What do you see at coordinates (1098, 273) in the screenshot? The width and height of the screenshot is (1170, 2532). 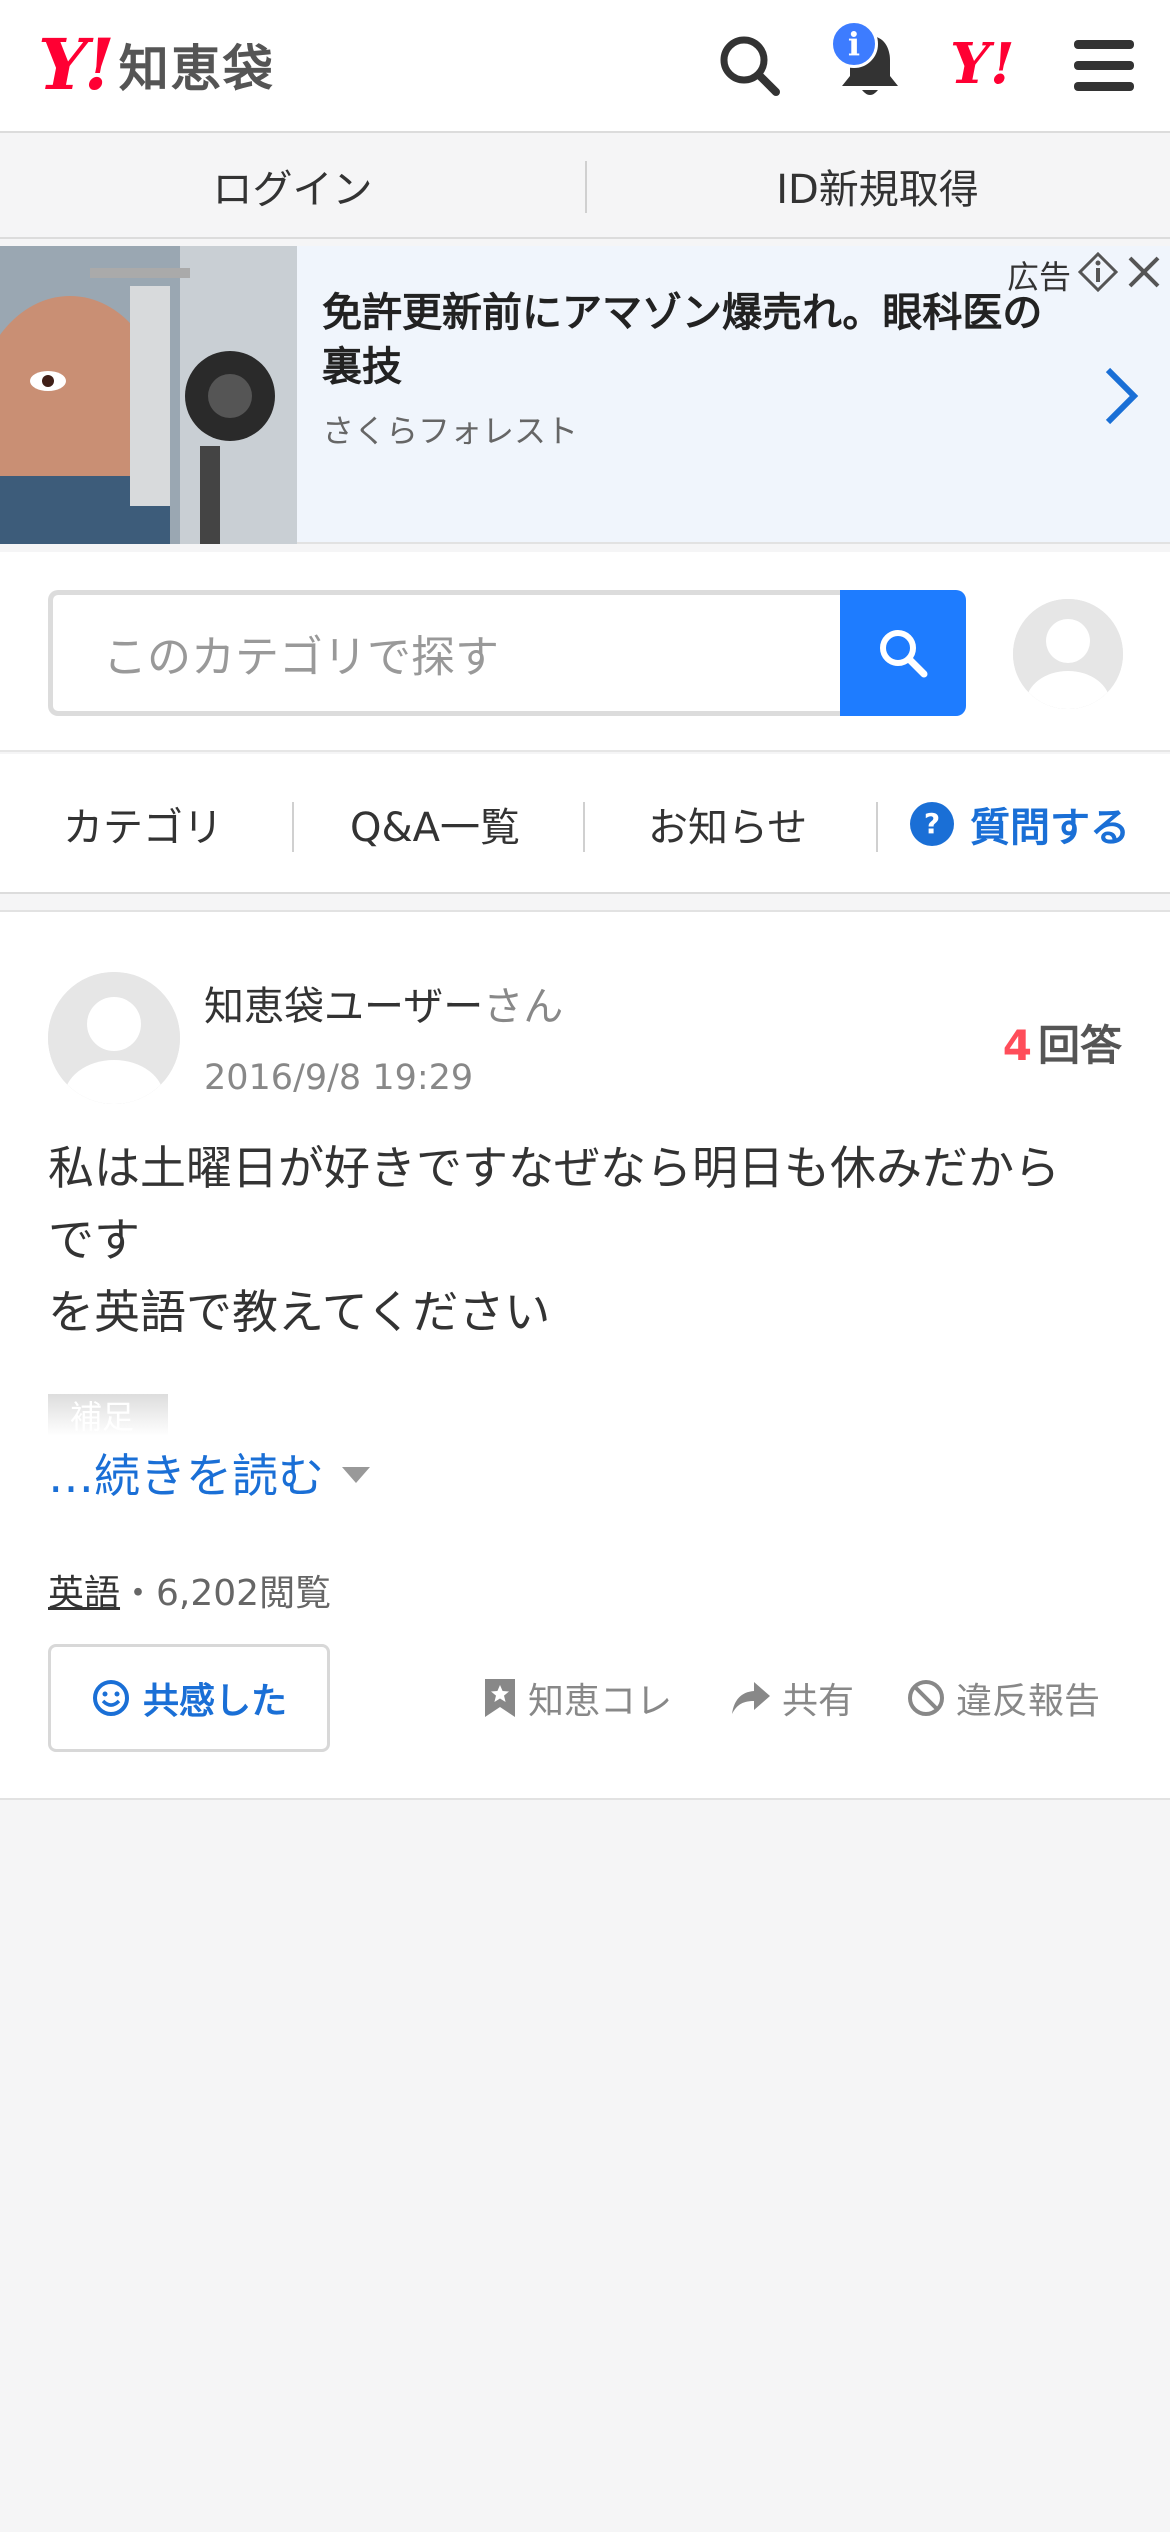 I see `ad-info-icon` at bounding box center [1098, 273].